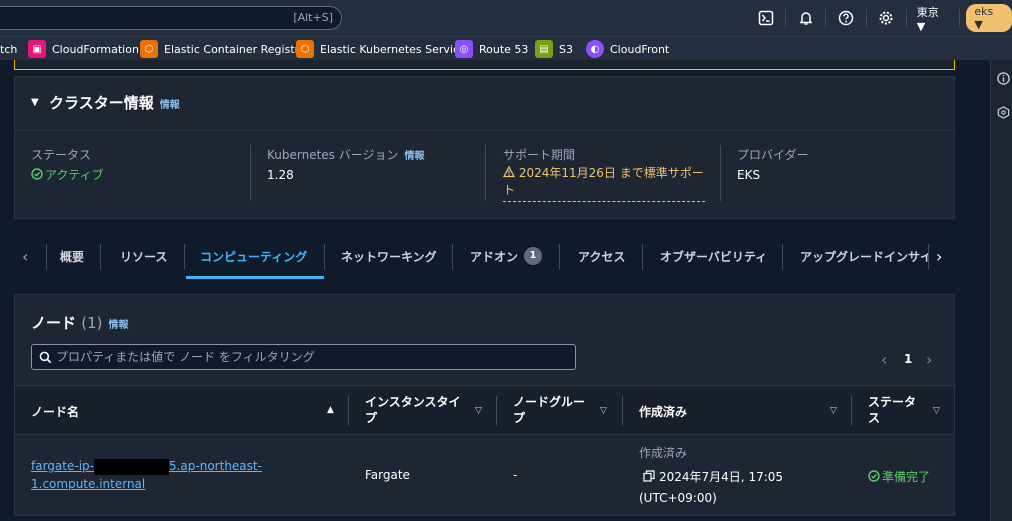  What do you see at coordinates (595, 49) in the screenshot?
I see `cloudfront-icon: ◐` at bounding box center [595, 49].